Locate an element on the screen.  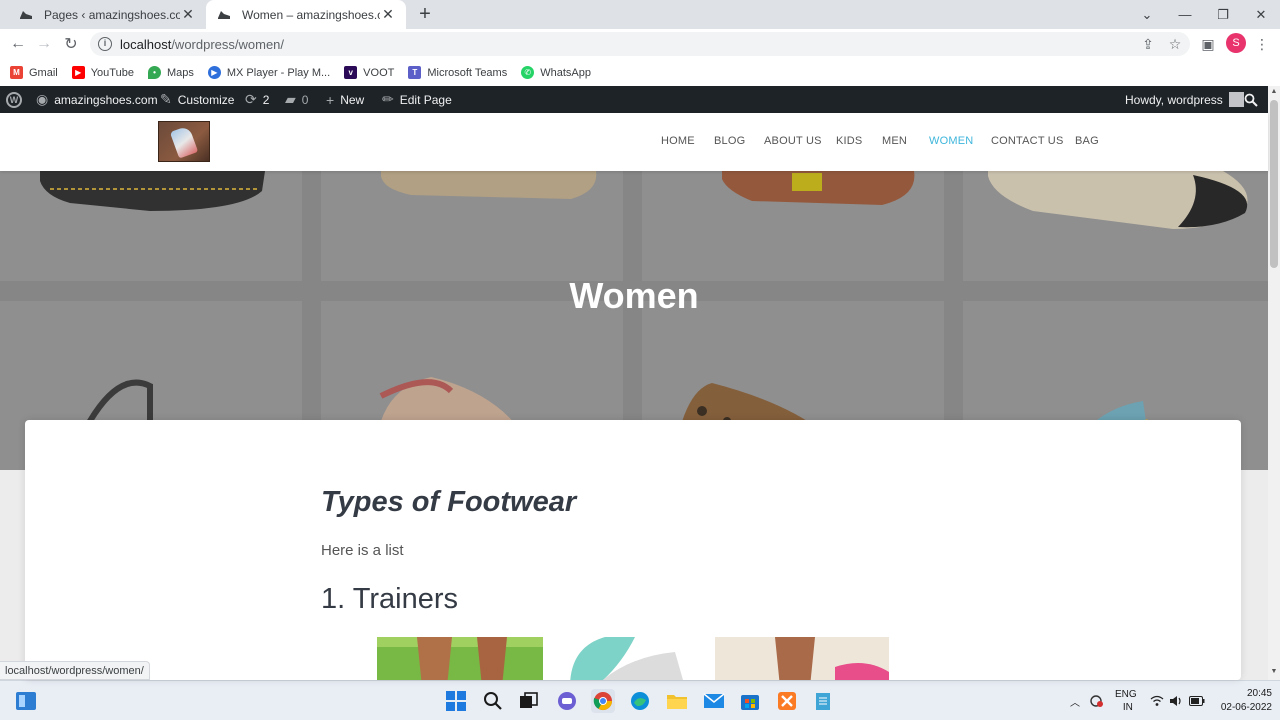
menu-kebab-icon: ⋮ is located at coordinates (1262, 44).